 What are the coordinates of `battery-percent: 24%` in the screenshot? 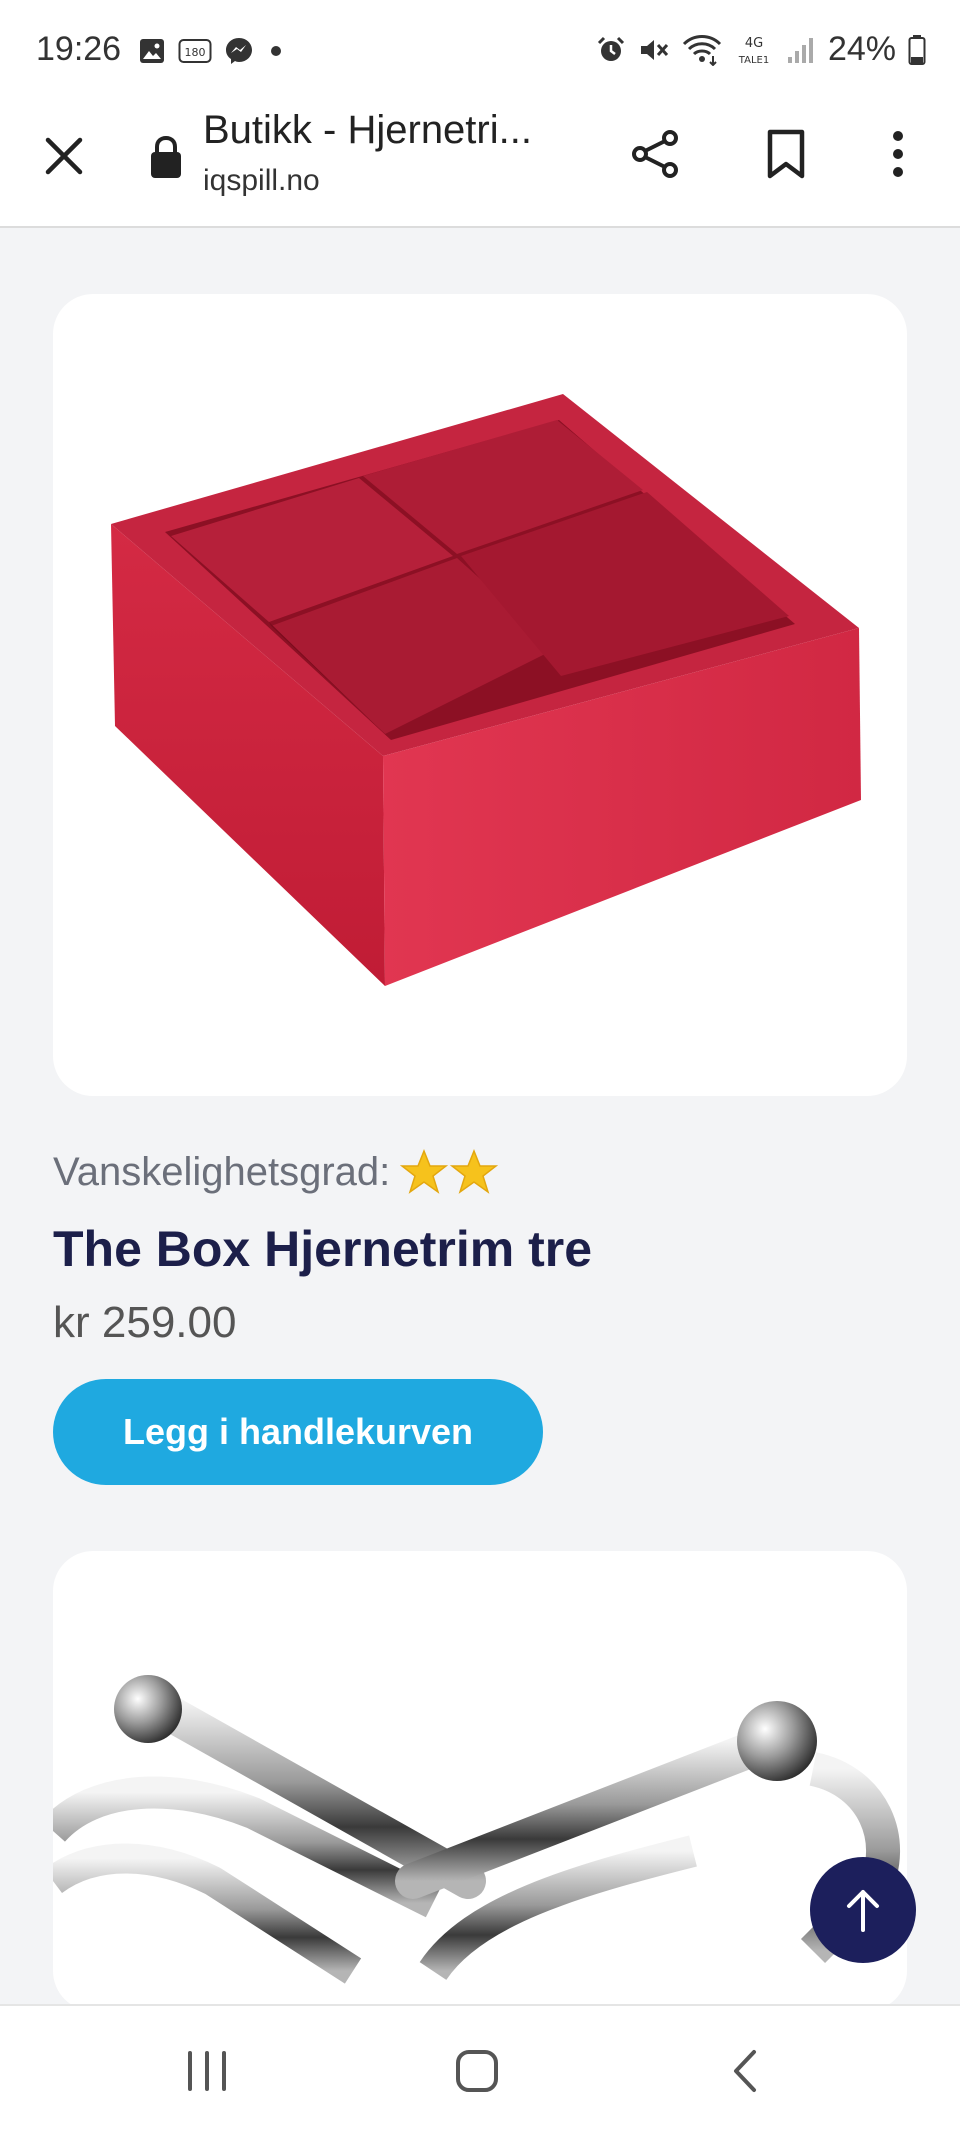 It's located at (861, 49).